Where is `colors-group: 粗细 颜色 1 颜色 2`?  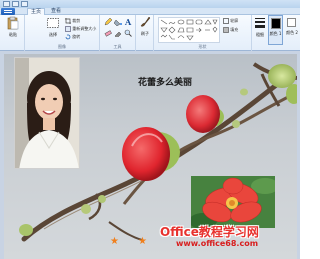
colors-group: 粗细 颜色 1 颜色 2 is located at coordinates (276, 33).